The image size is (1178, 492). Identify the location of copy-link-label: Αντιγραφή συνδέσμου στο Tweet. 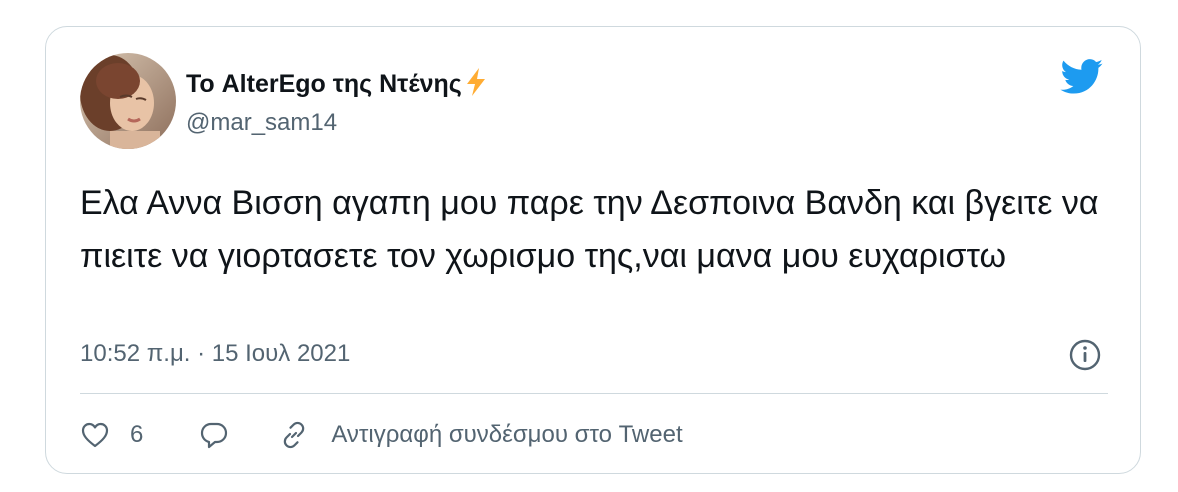
(507, 434).